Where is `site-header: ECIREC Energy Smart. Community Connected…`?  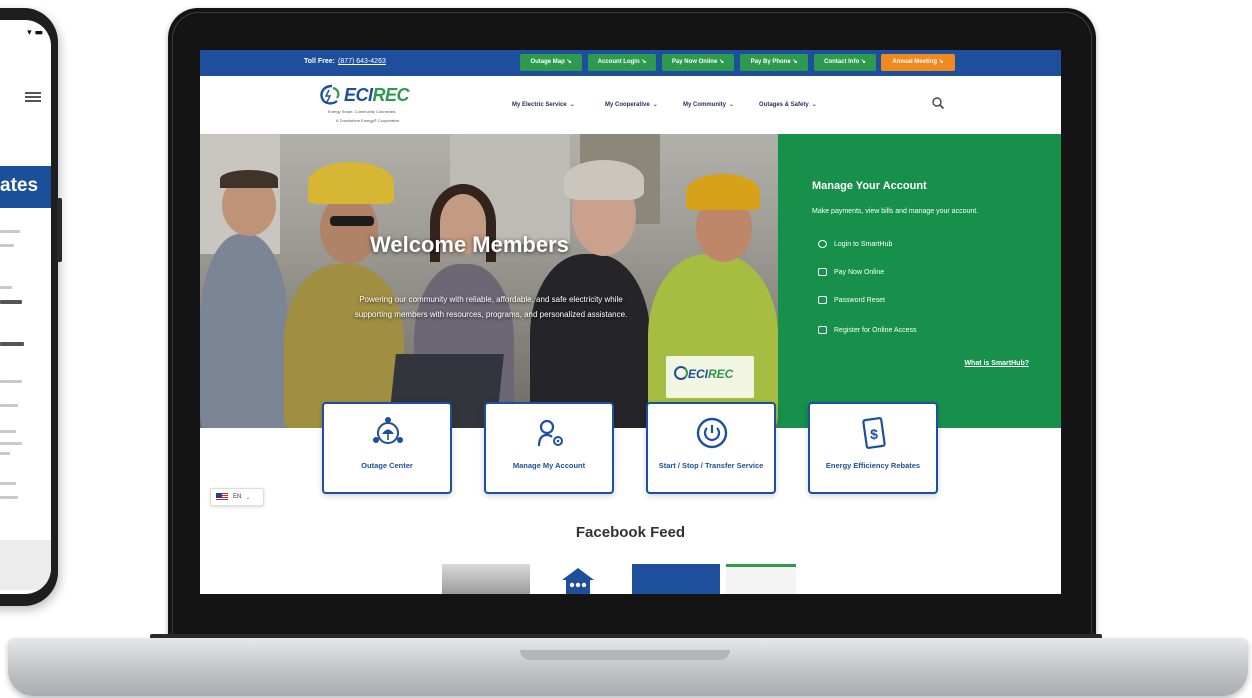 site-header: ECIREC Energy Smart. Community Connected… is located at coordinates (630, 105).